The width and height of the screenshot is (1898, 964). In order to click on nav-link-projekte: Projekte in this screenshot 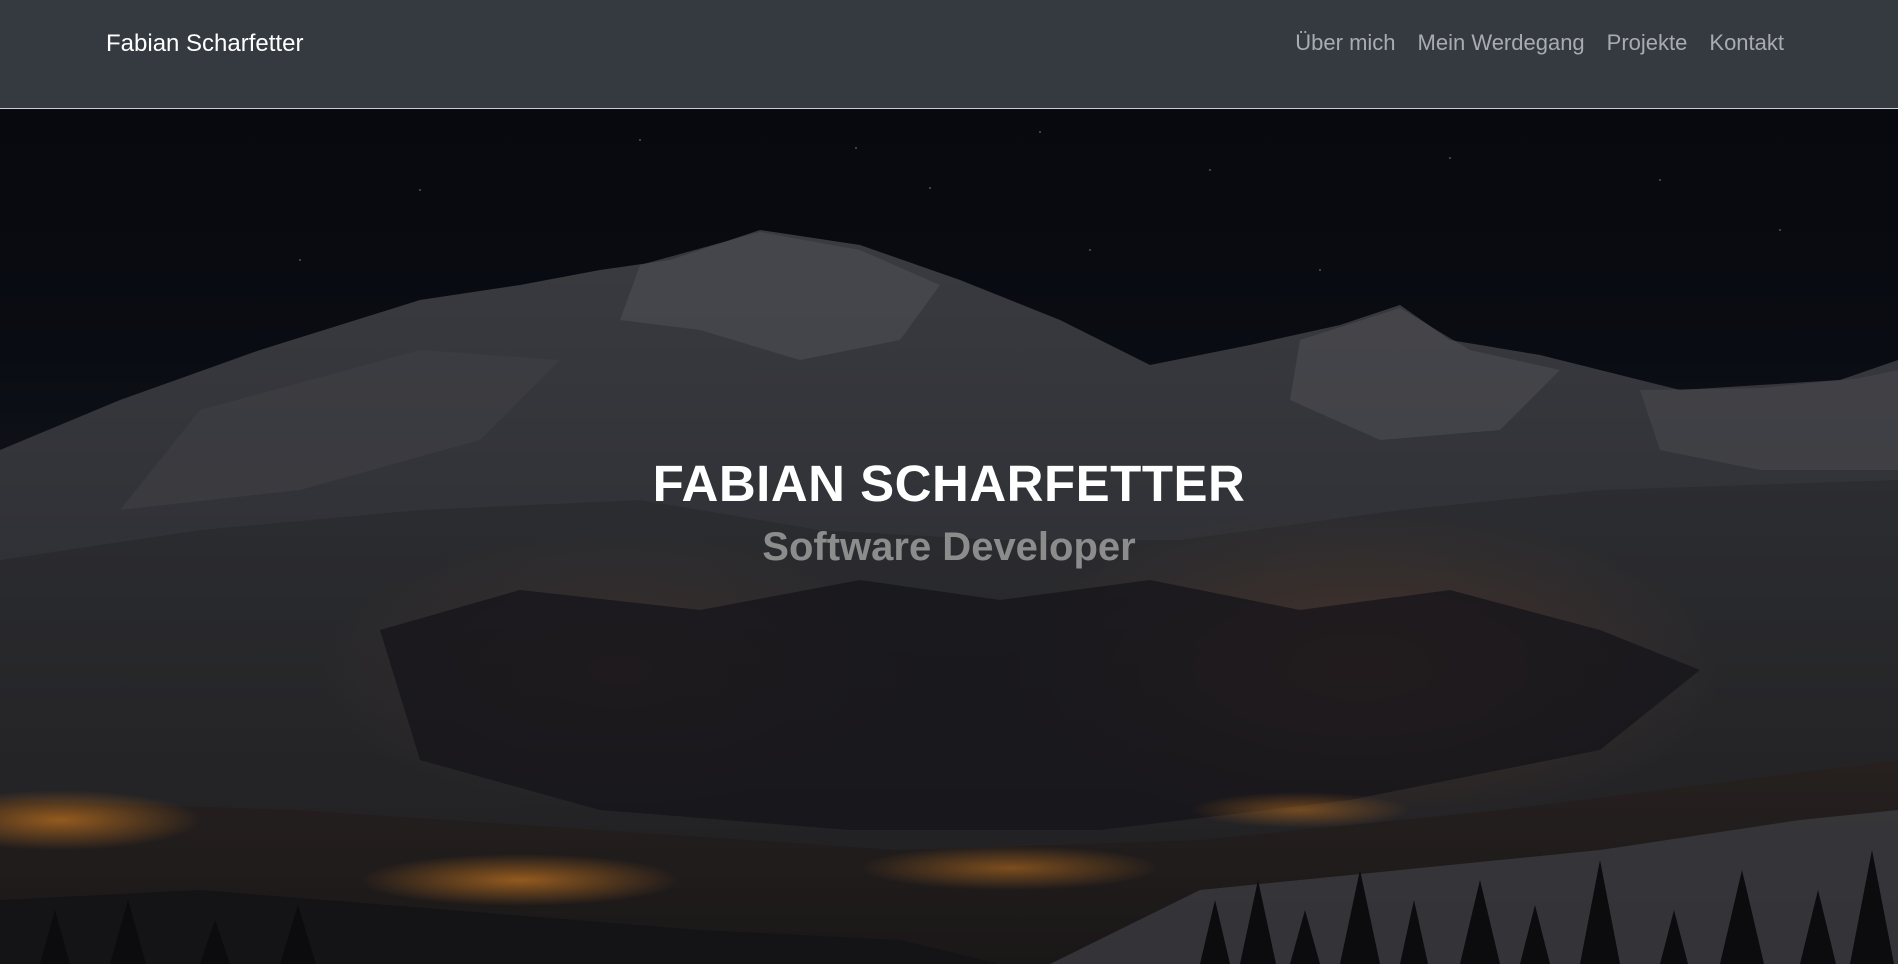, I will do `click(1647, 43)`.